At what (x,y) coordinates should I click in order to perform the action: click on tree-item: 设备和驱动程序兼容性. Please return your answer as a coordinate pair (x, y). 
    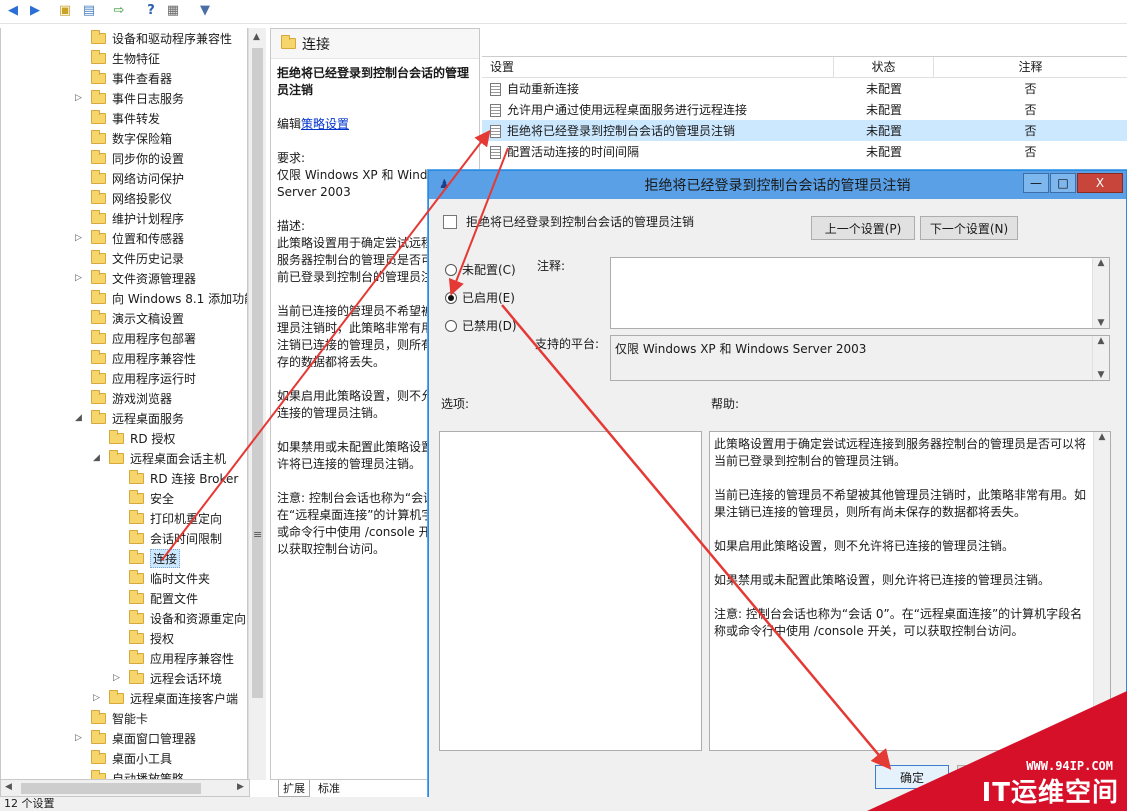
    Looking at the image, I should click on (153, 38).